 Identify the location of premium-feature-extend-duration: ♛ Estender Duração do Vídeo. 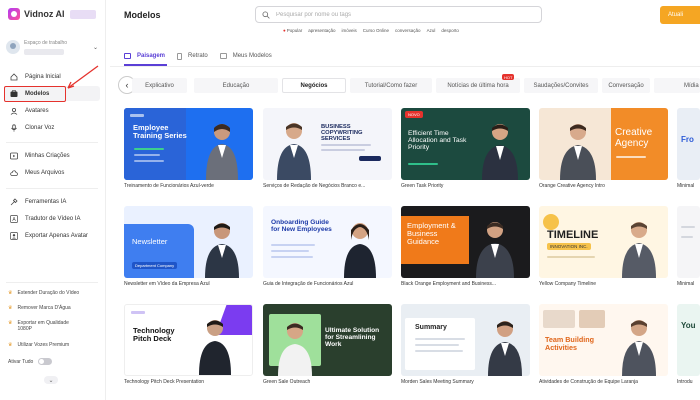
(52, 293).